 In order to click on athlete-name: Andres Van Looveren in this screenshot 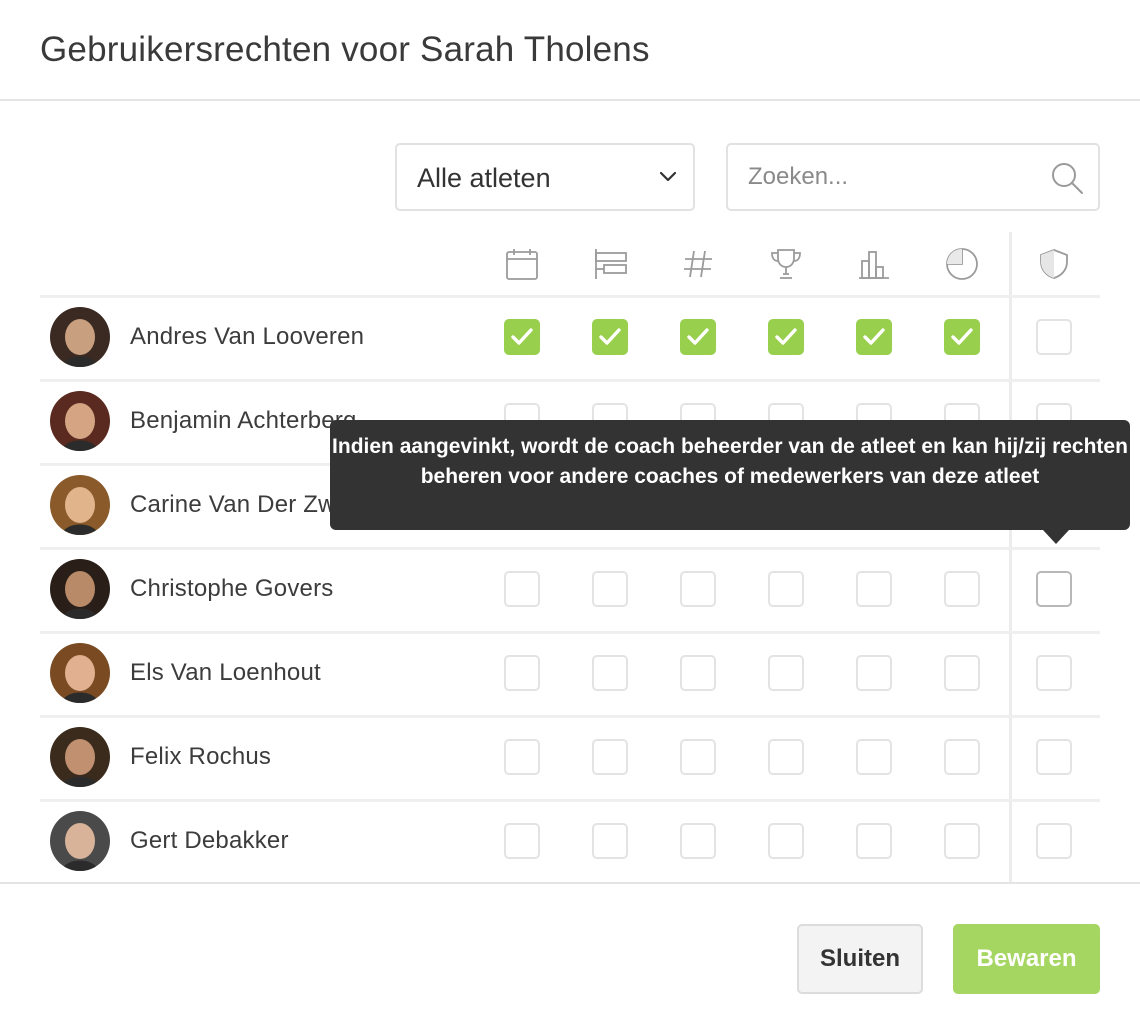, I will do `click(247, 336)`.